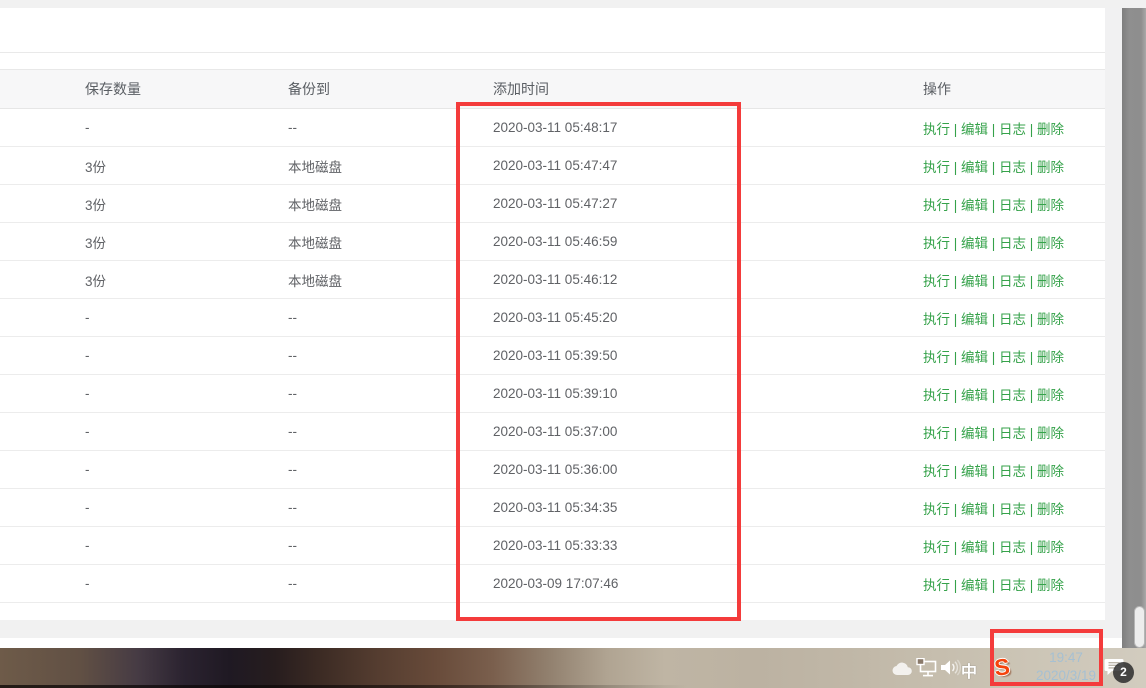  What do you see at coordinates (1002, 667) in the screenshot?
I see `sogou-input-icon: S` at bounding box center [1002, 667].